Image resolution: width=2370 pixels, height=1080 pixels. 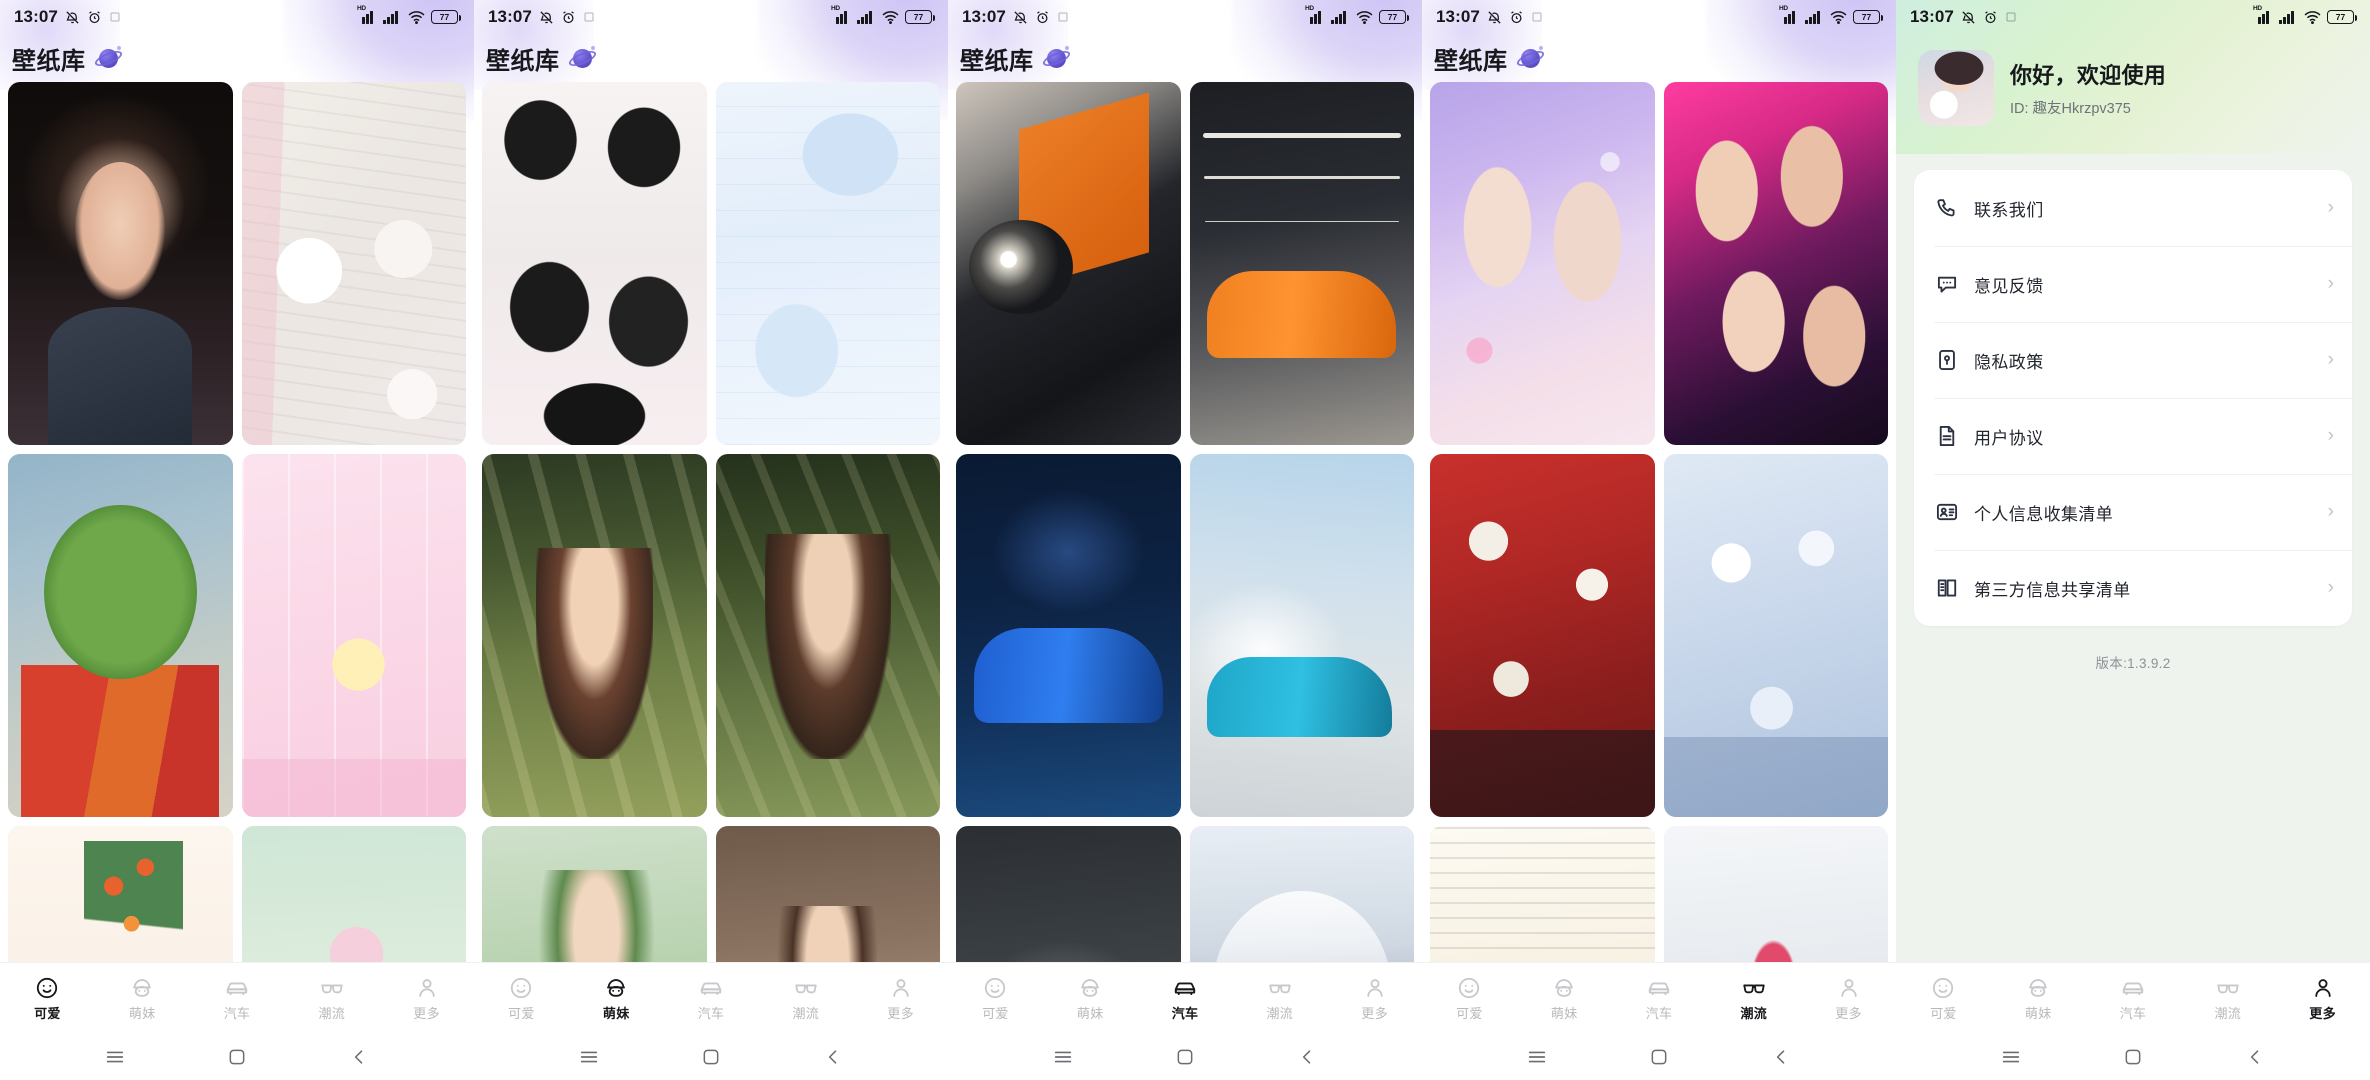 I want to click on settings-row-5: 第三方信息共享清单 ›, so click(x=2133, y=588).